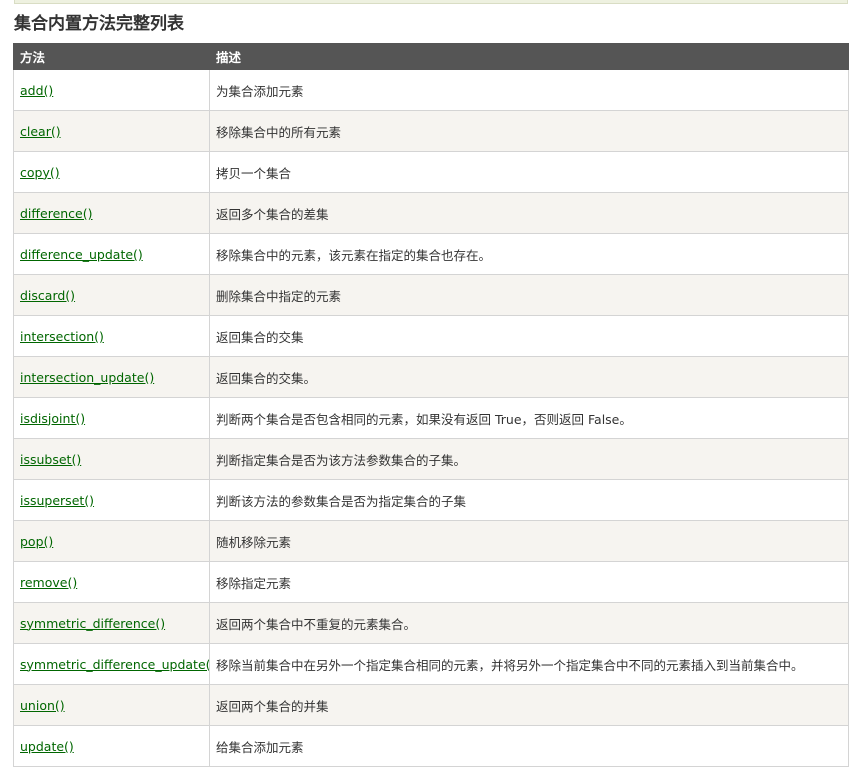 The height and width of the screenshot is (775, 855). Describe the element at coordinates (529, 418) in the screenshot. I see `description-cell: 判断两个集合是否包含相同的元素，如果没有返回 True，否则返回 False。` at that location.